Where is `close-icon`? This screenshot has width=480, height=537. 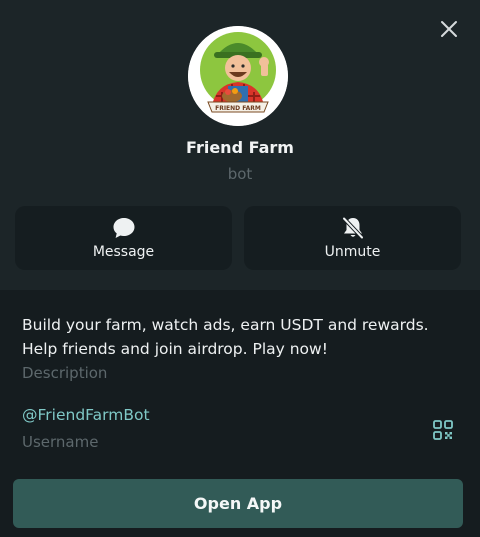
close-icon is located at coordinates (449, 29).